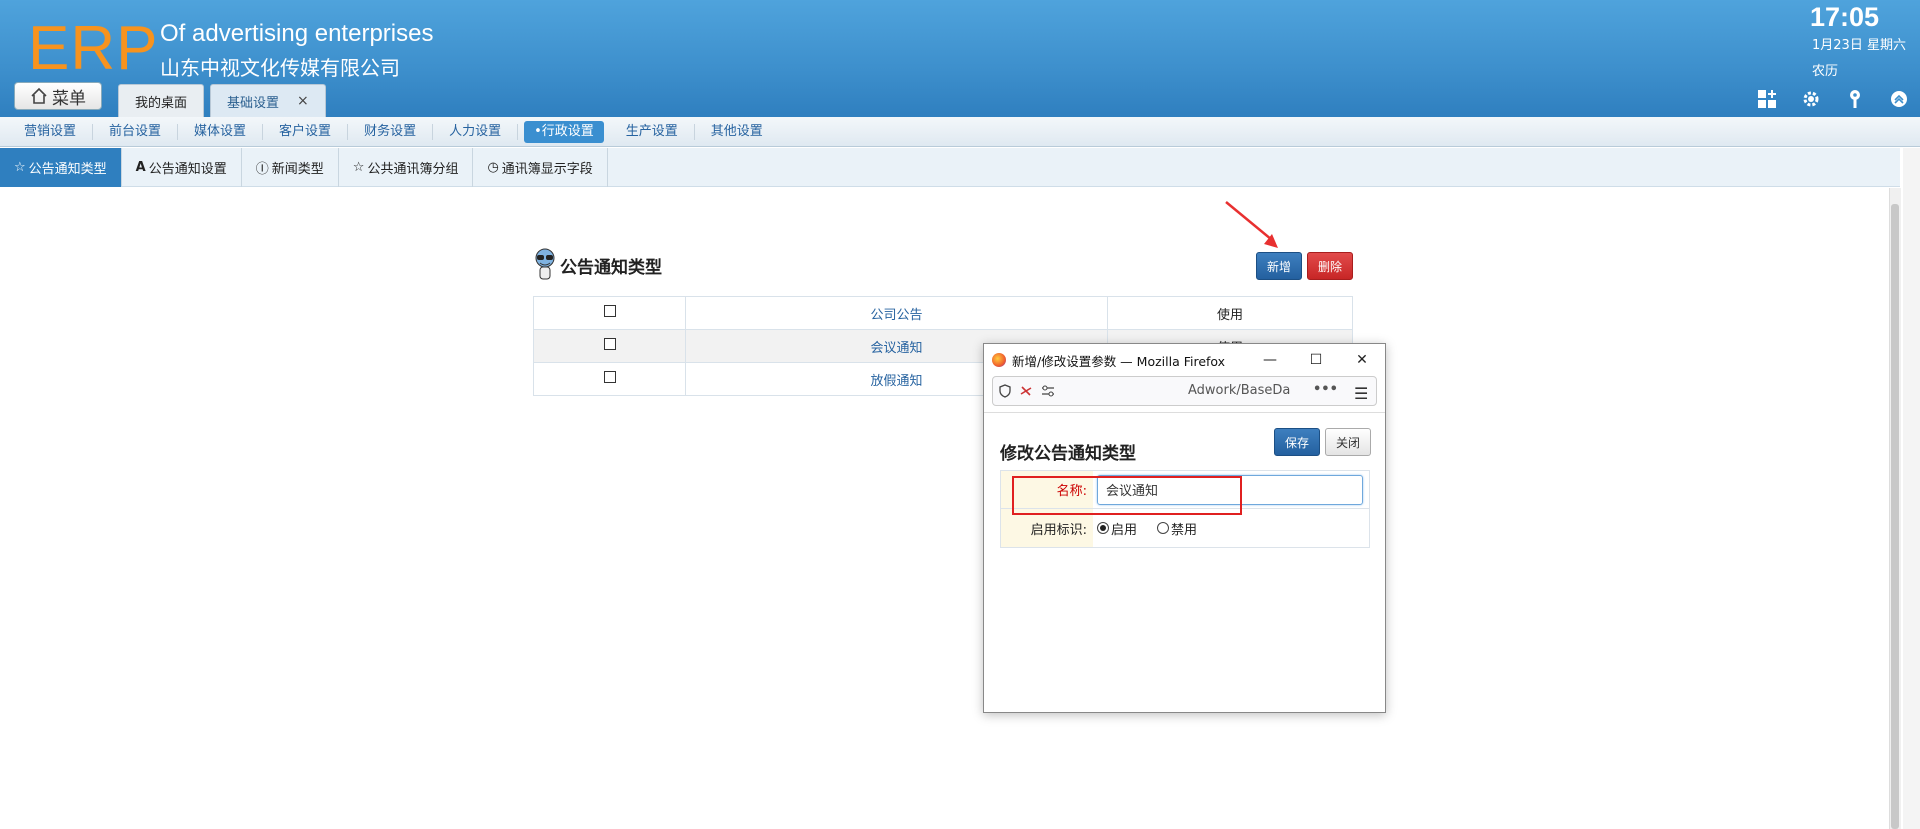 The height and width of the screenshot is (829, 1920). I want to click on nav-customer: 客户设置, so click(306, 131).